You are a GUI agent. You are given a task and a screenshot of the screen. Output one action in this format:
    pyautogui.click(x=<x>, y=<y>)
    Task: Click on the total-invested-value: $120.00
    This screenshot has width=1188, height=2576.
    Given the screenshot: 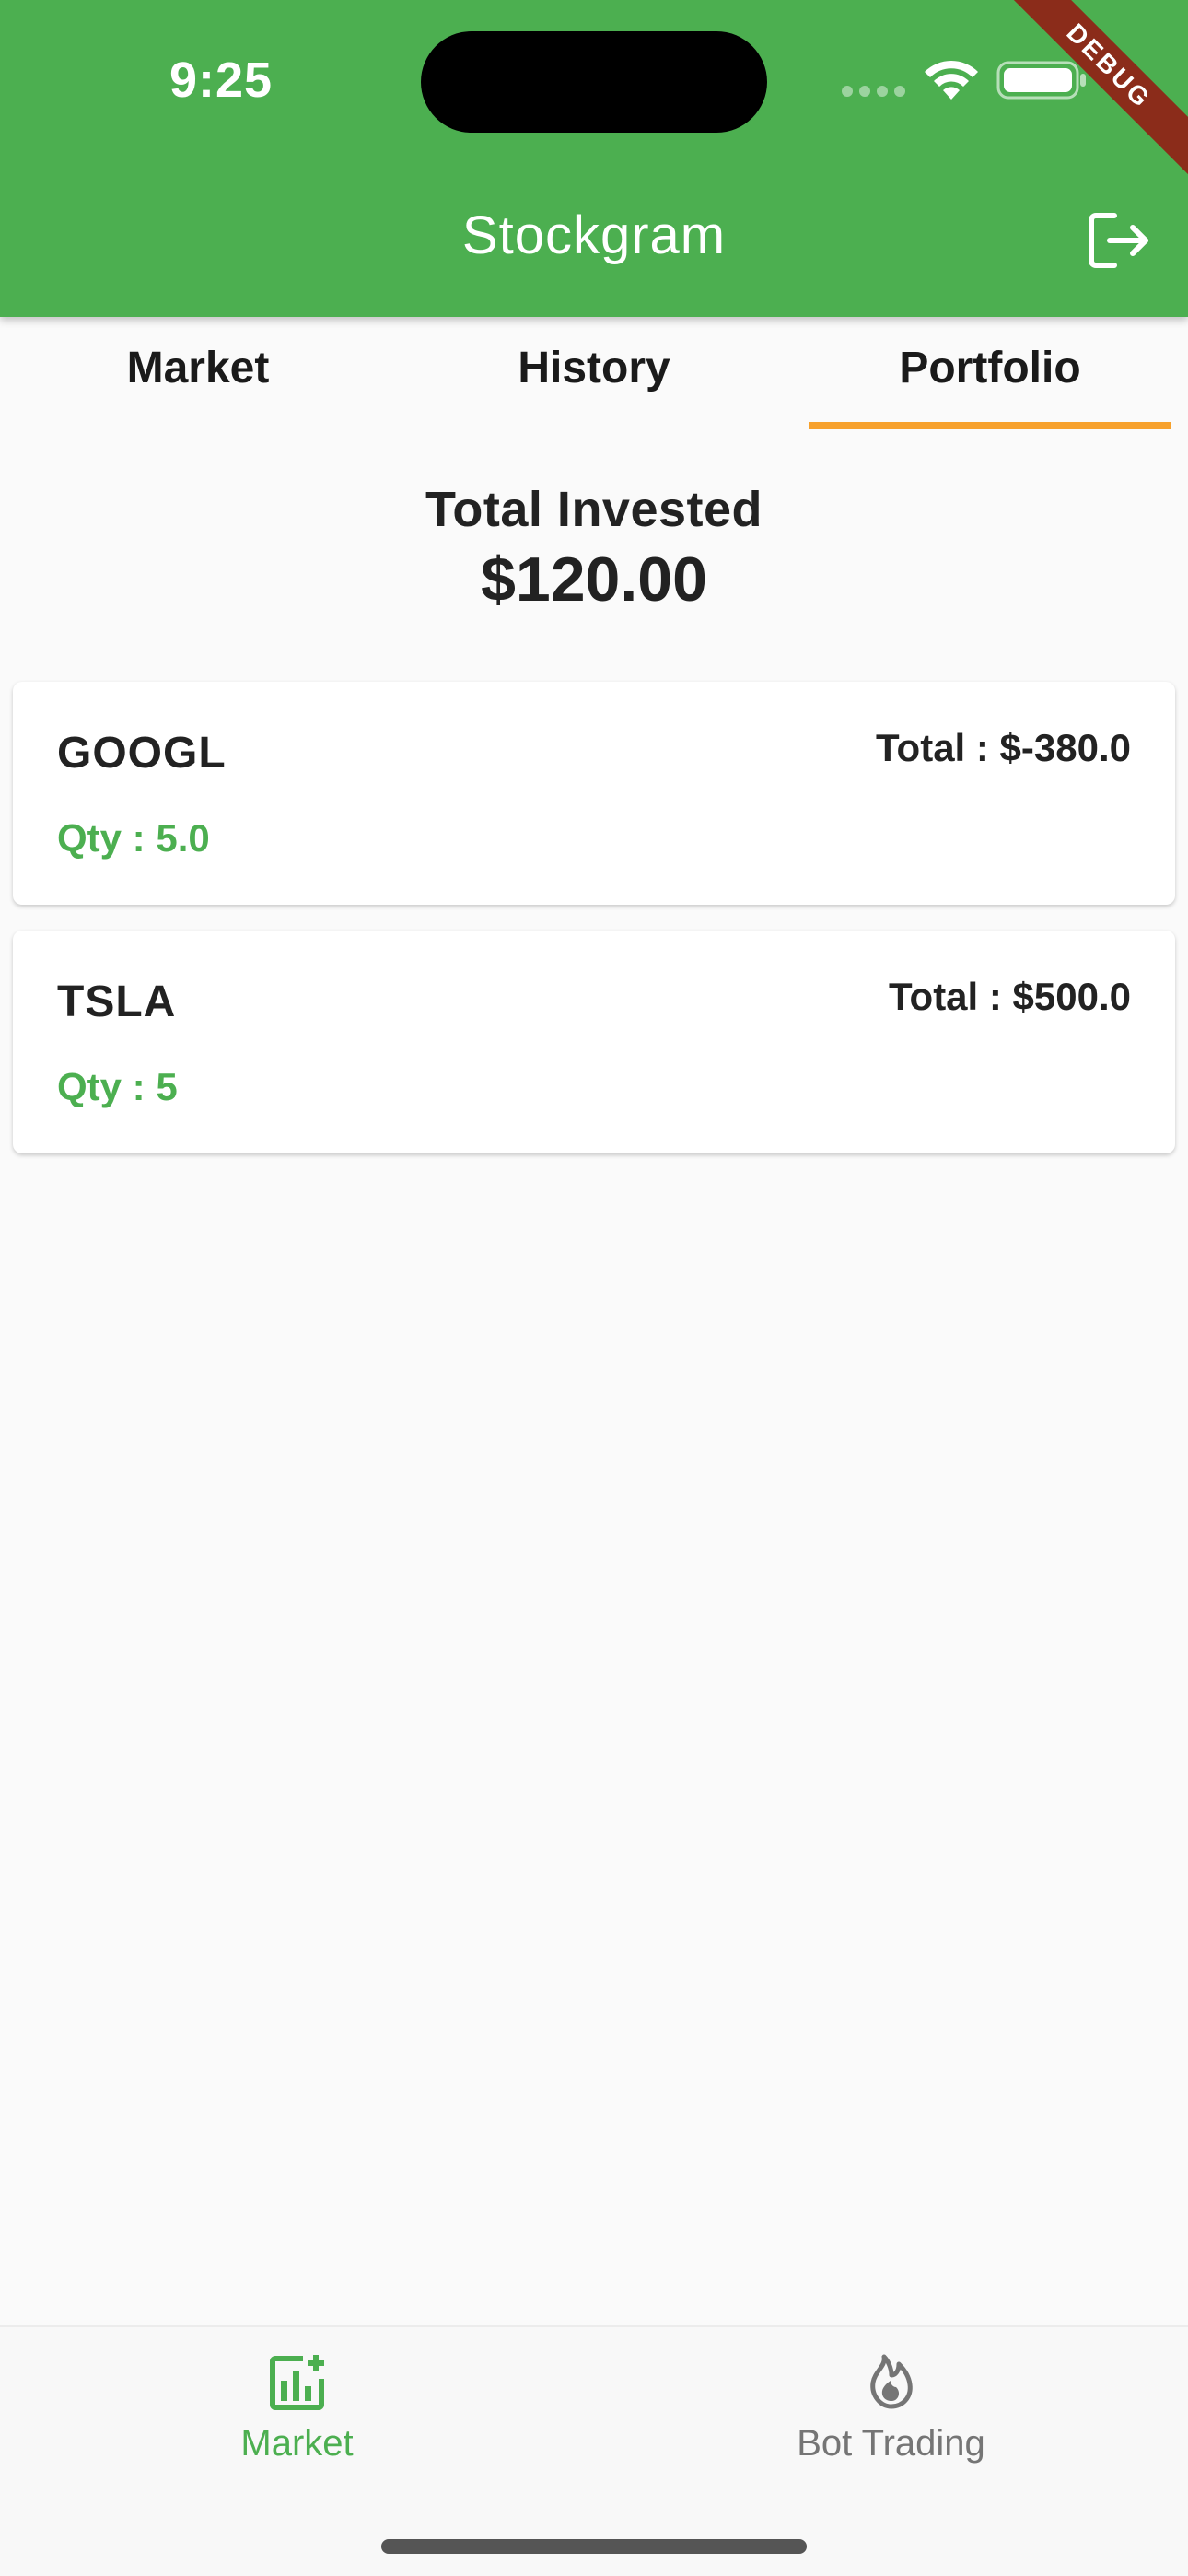 What is the action you would take?
    pyautogui.click(x=594, y=579)
    